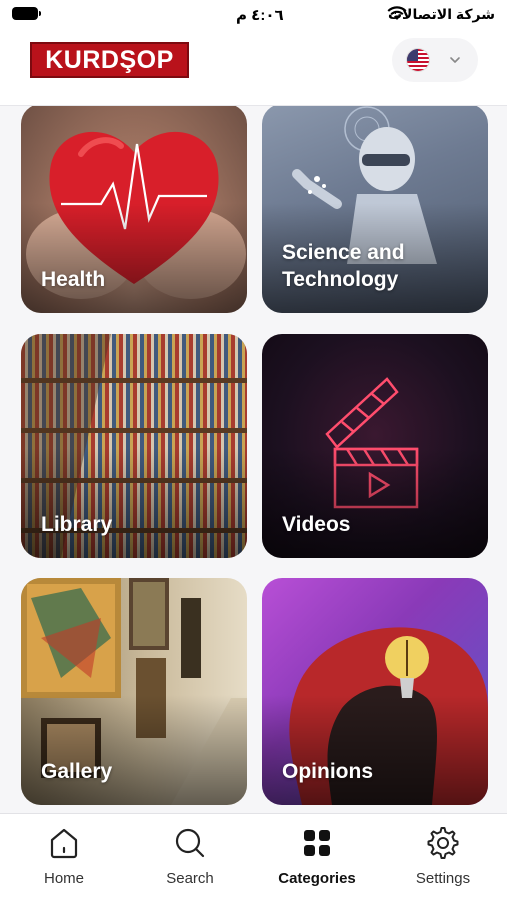 This screenshot has width=507, height=900. What do you see at coordinates (190, 878) in the screenshot?
I see `nav-label-search: Search` at bounding box center [190, 878].